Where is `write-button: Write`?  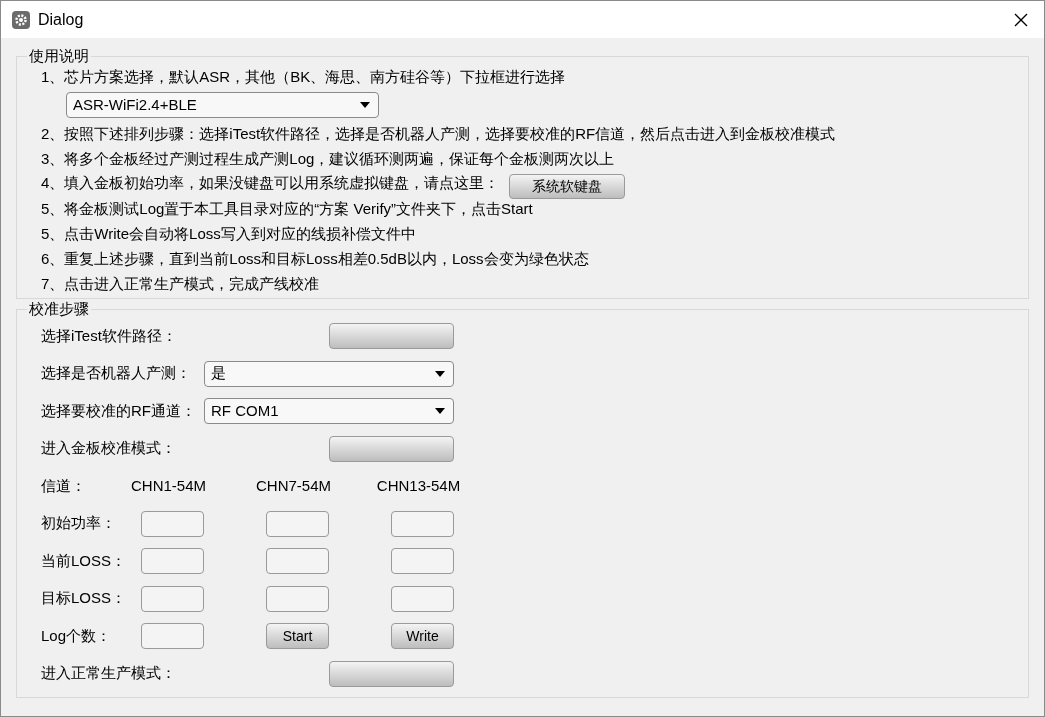
write-button: Write is located at coordinates (422, 636).